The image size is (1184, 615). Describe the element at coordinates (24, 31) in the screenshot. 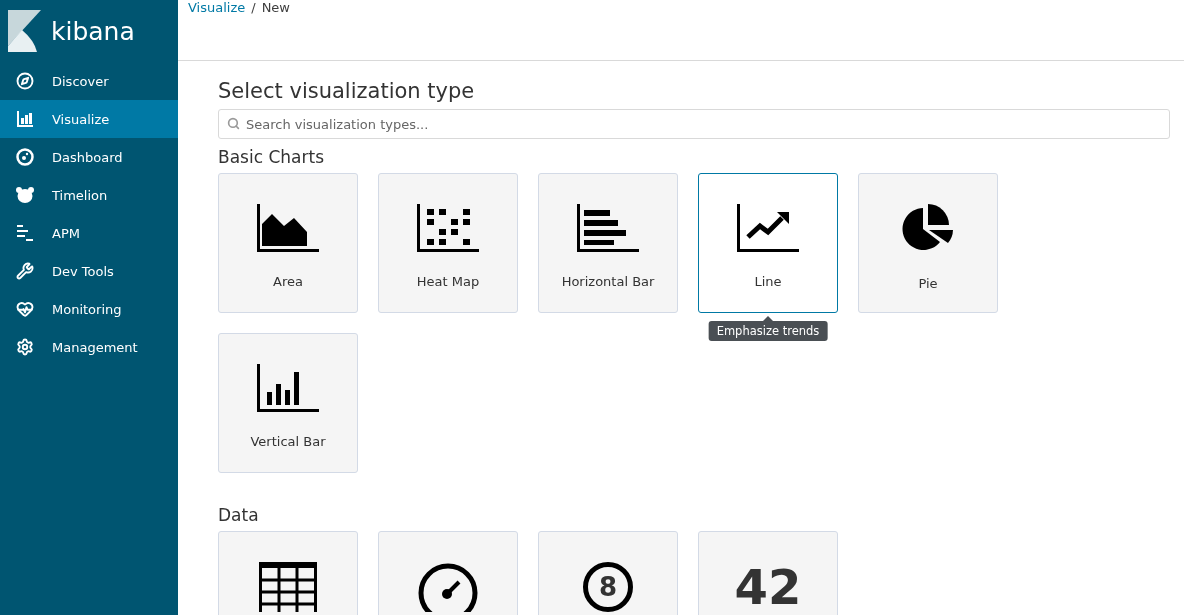

I see `logo-icon` at that location.